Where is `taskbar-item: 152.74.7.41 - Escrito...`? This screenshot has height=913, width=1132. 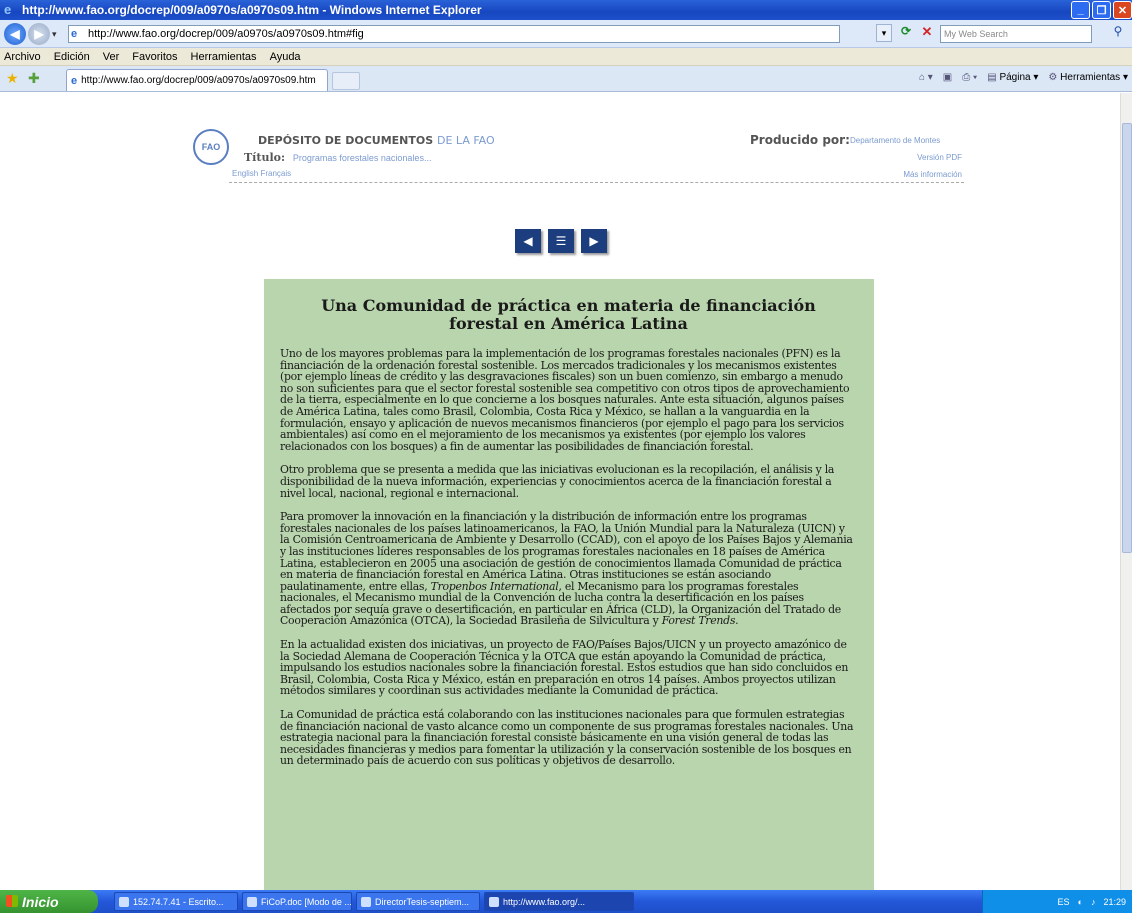 taskbar-item: 152.74.7.41 - Escrito... is located at coordinates (176, 901).